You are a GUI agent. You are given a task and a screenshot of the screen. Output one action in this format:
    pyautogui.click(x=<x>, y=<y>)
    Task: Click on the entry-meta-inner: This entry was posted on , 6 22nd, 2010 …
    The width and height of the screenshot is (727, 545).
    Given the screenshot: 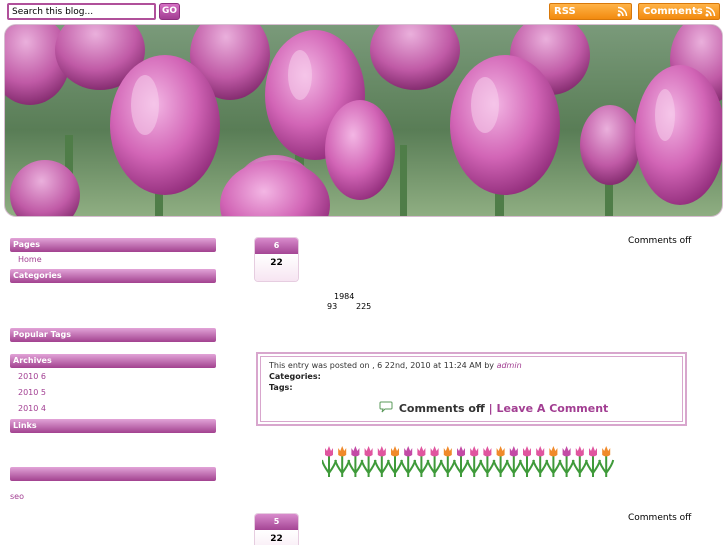 What is the action you would take?
    pyautogui.click(x=471, y=389)
    